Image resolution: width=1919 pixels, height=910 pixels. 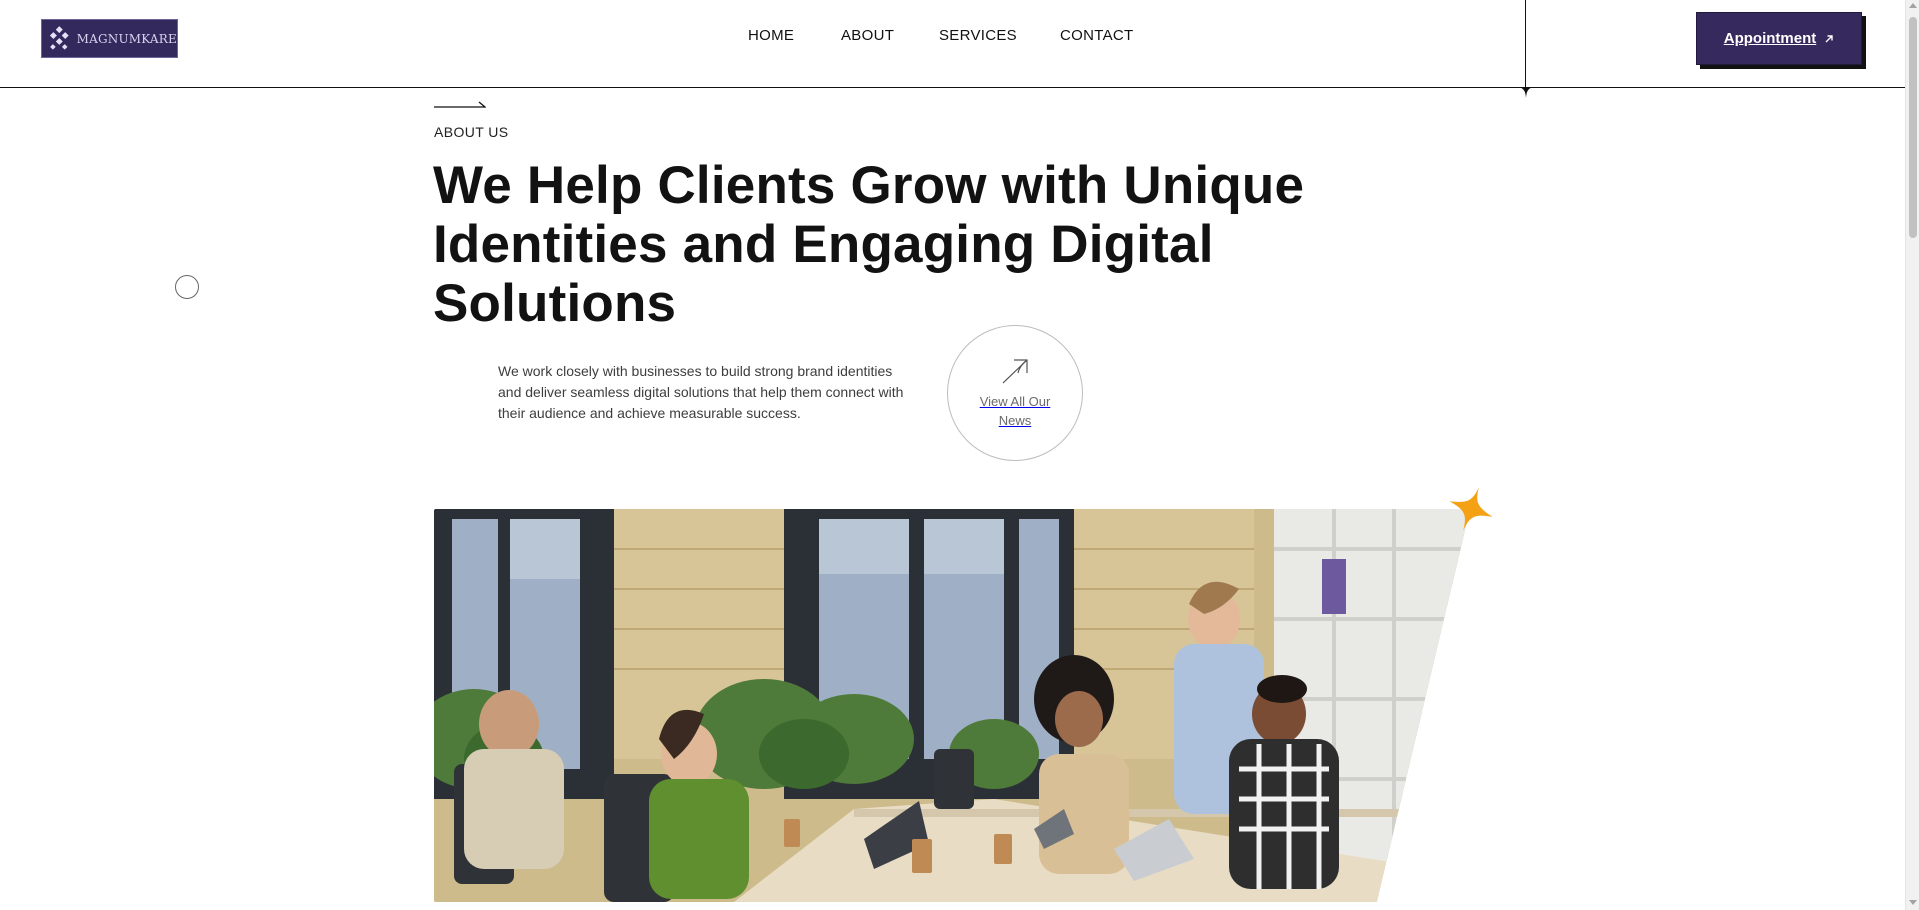 I want to click on star-accent-icon, so click(x=1471, y=509).